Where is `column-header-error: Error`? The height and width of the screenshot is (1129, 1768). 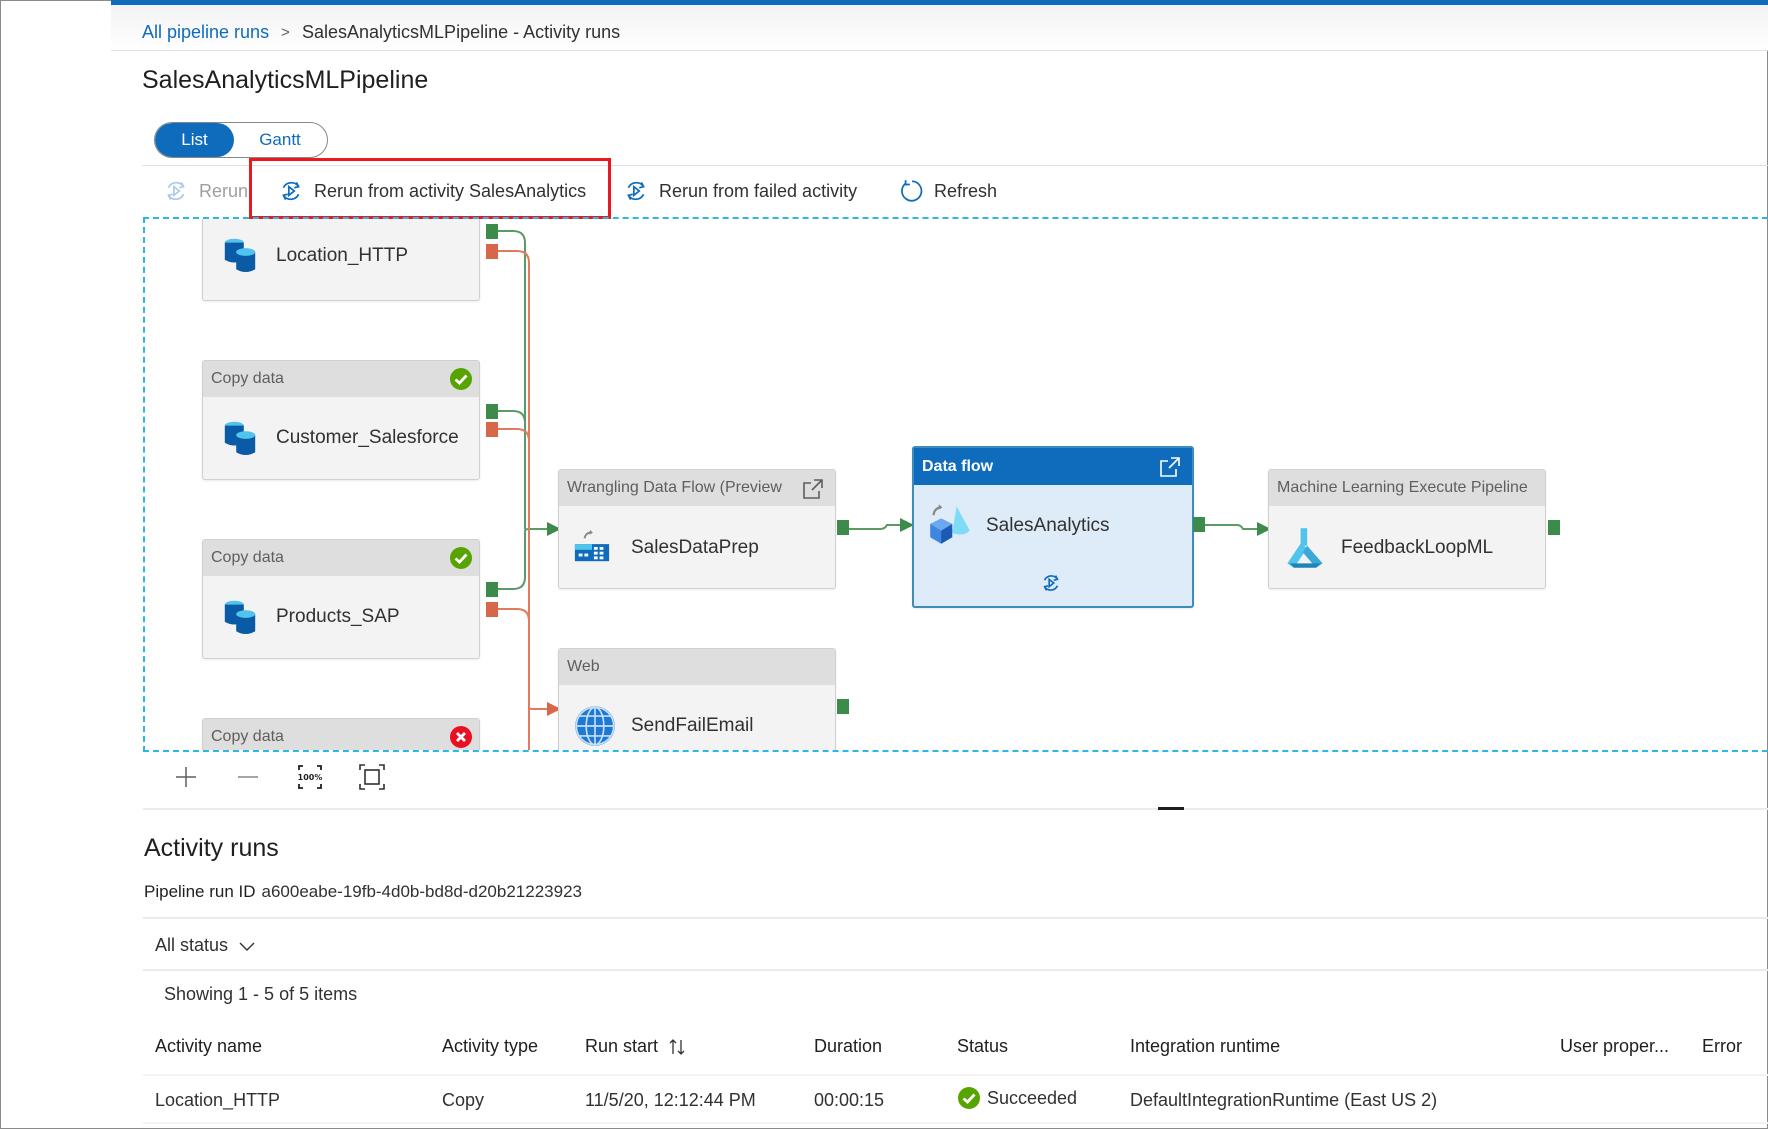 column-header-error: Error is located at coordinates (1722, 1046).